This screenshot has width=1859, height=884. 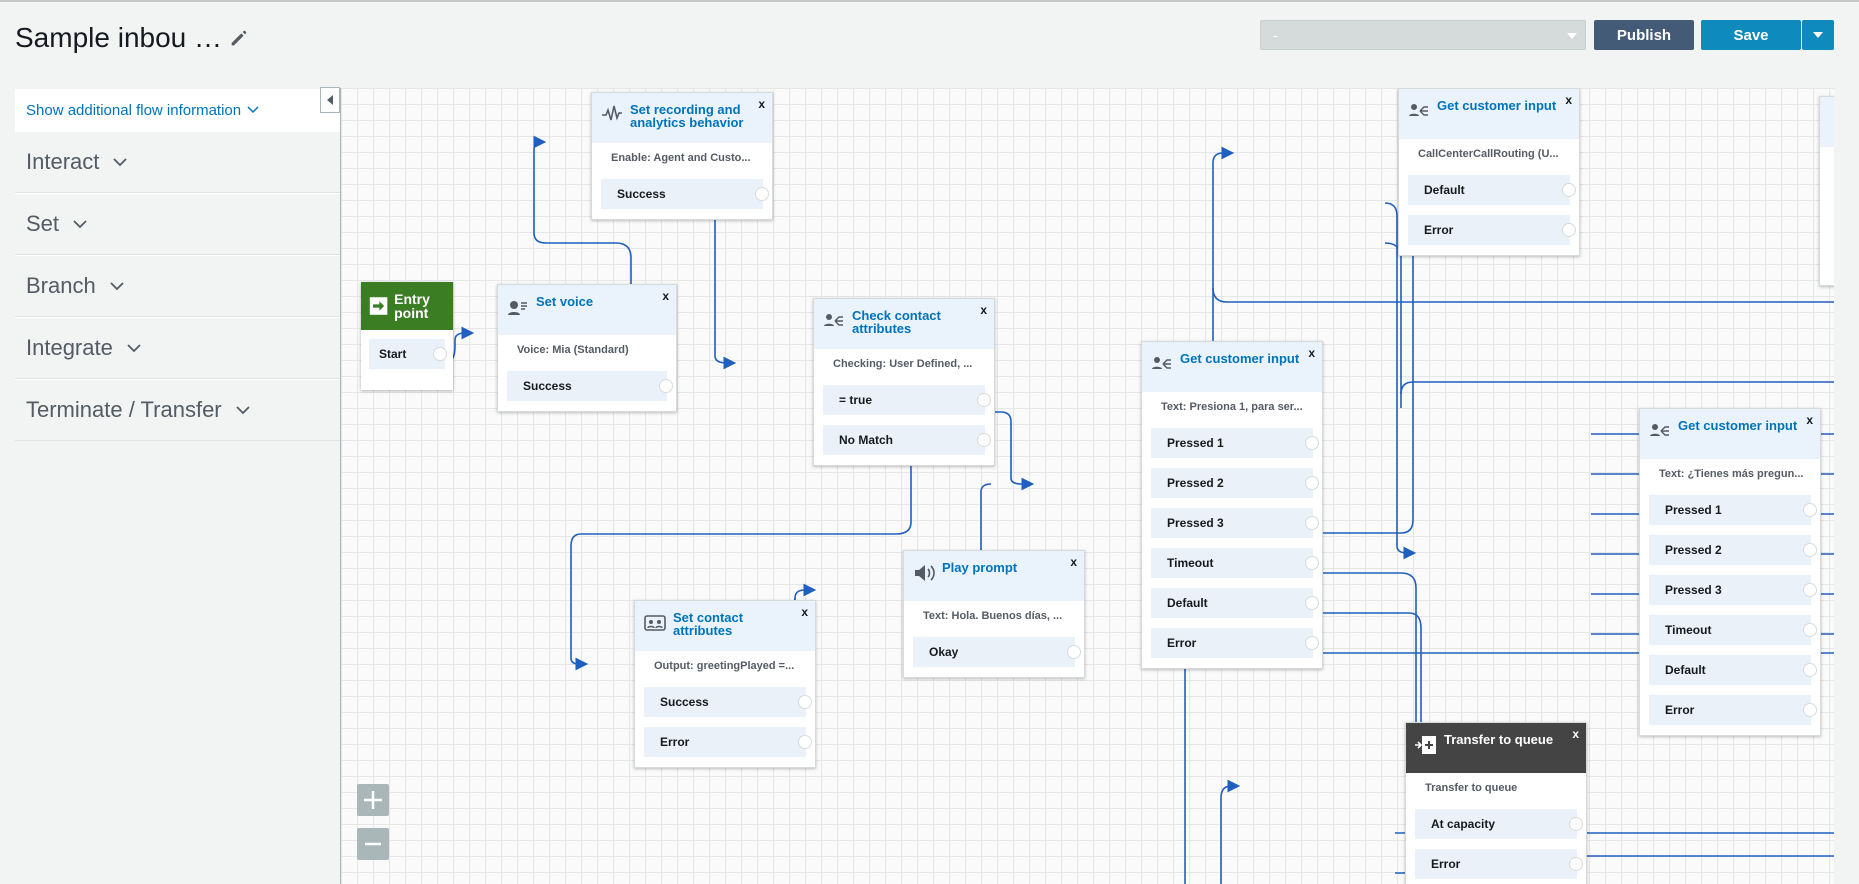 I want to click on block-entry-point: Entry point Start, so click(x=407, y=336).